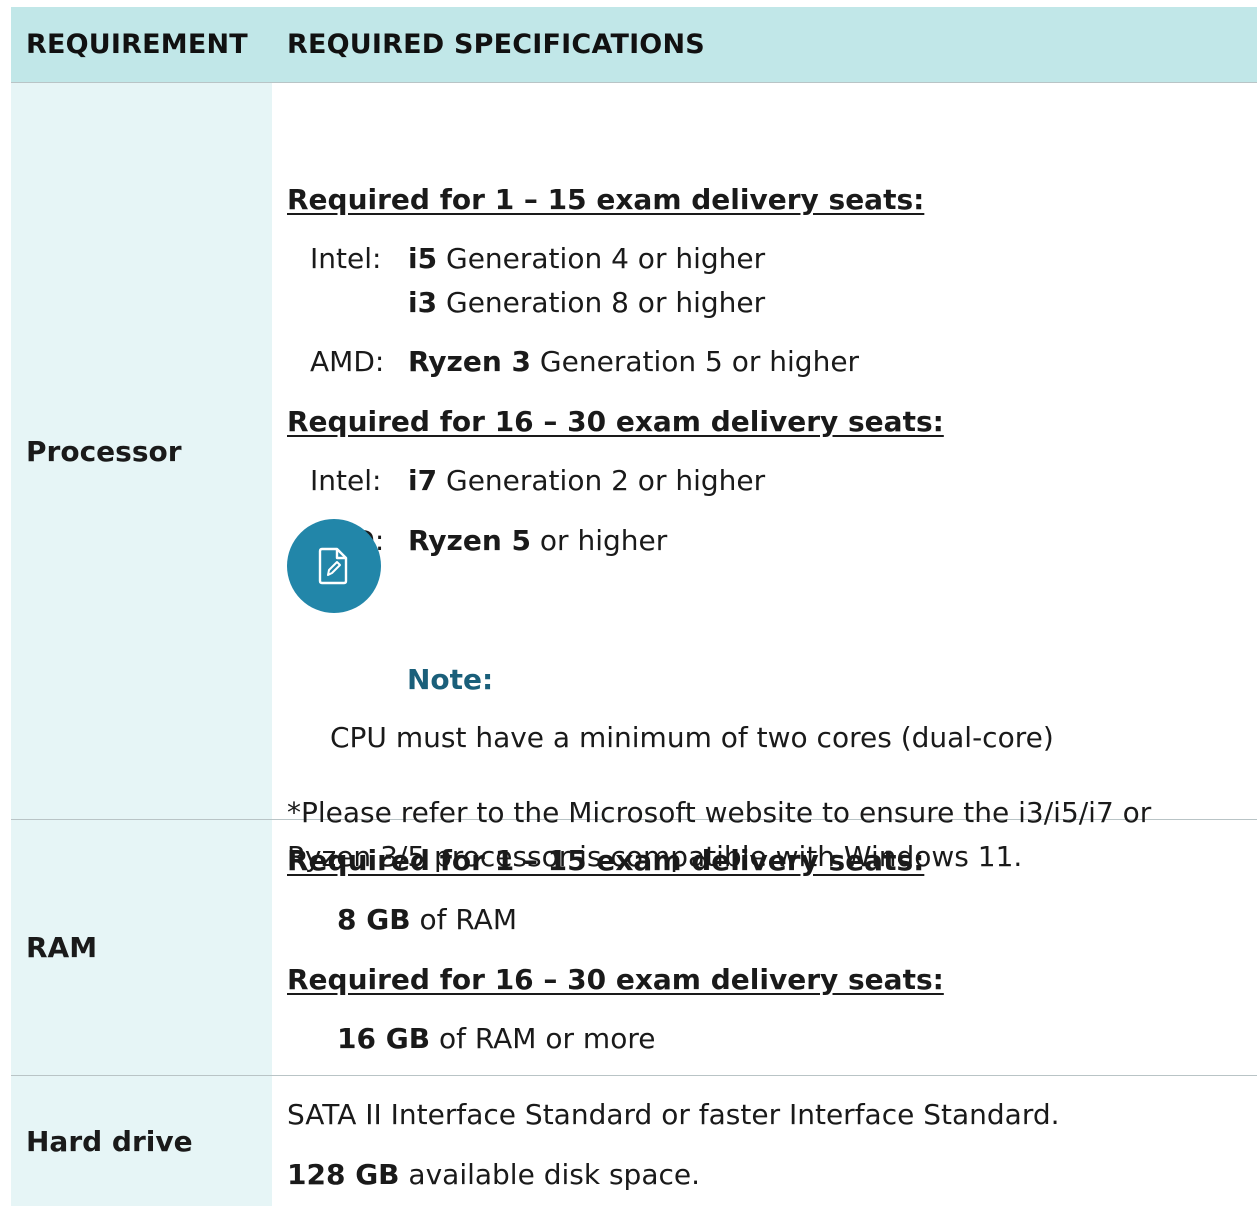  Describe the element at coordinates (496, 44) in the screenshot. I see `header-required-specifications: REQUIRED SPECIFICATIONS` at that location.